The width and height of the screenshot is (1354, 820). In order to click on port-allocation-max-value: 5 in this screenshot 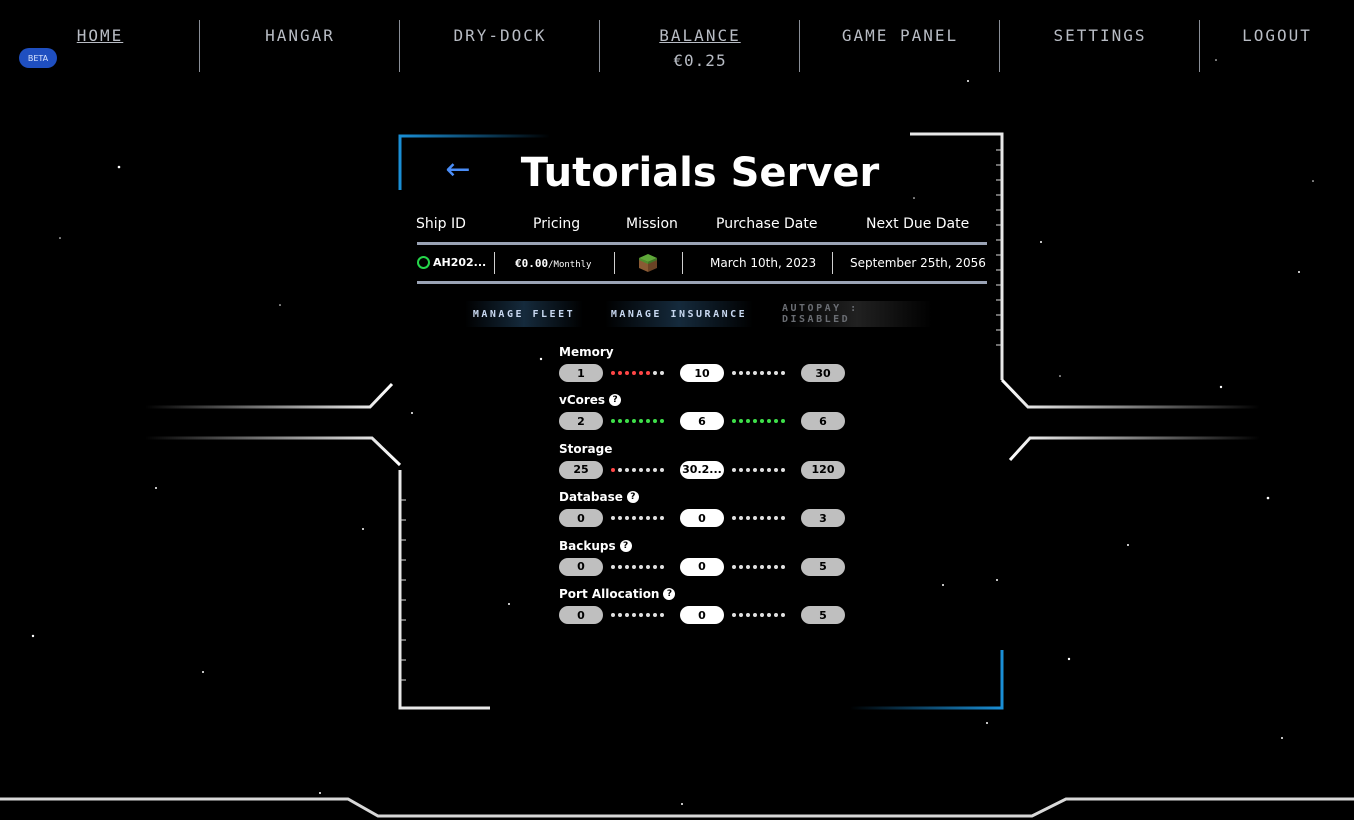, I will do `click(823, 615)`.